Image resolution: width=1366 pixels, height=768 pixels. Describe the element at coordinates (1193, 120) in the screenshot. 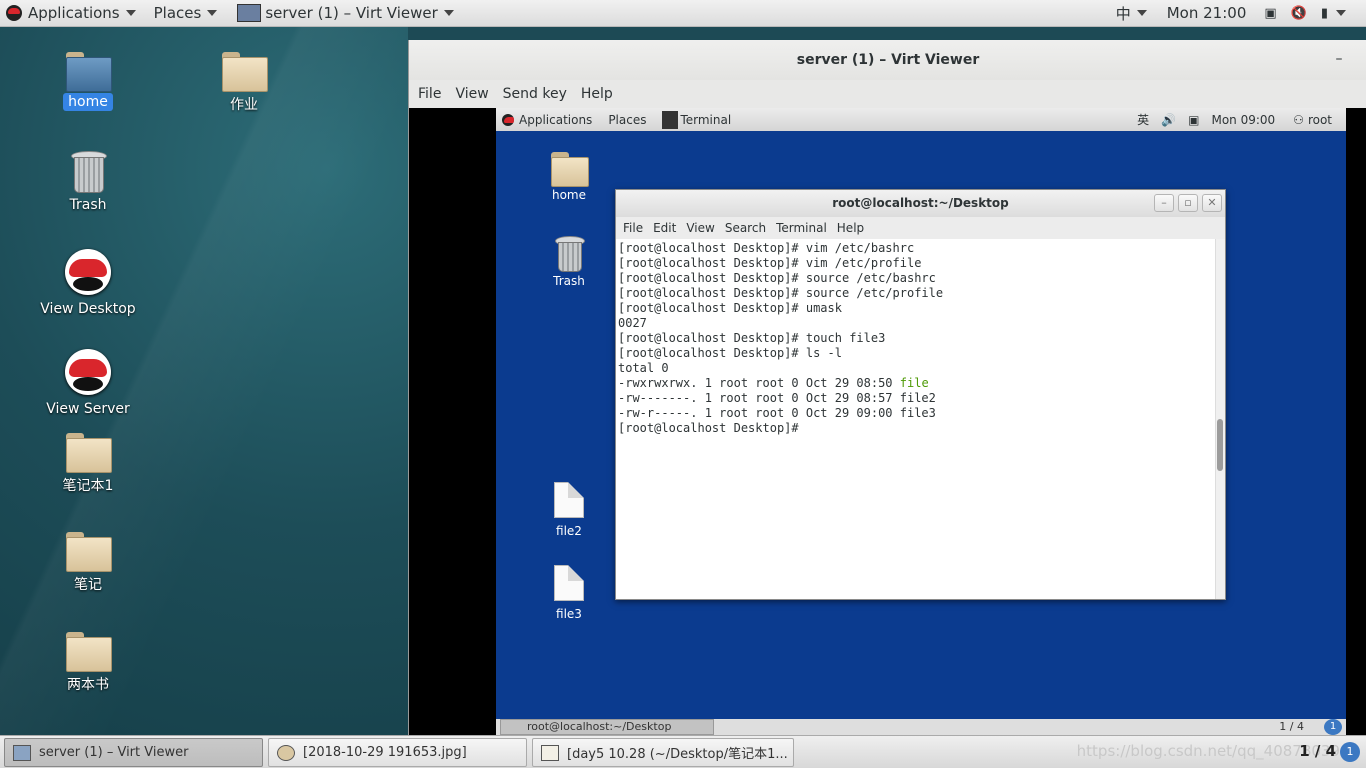

I see `guest-network-icon: ▣` at that location.